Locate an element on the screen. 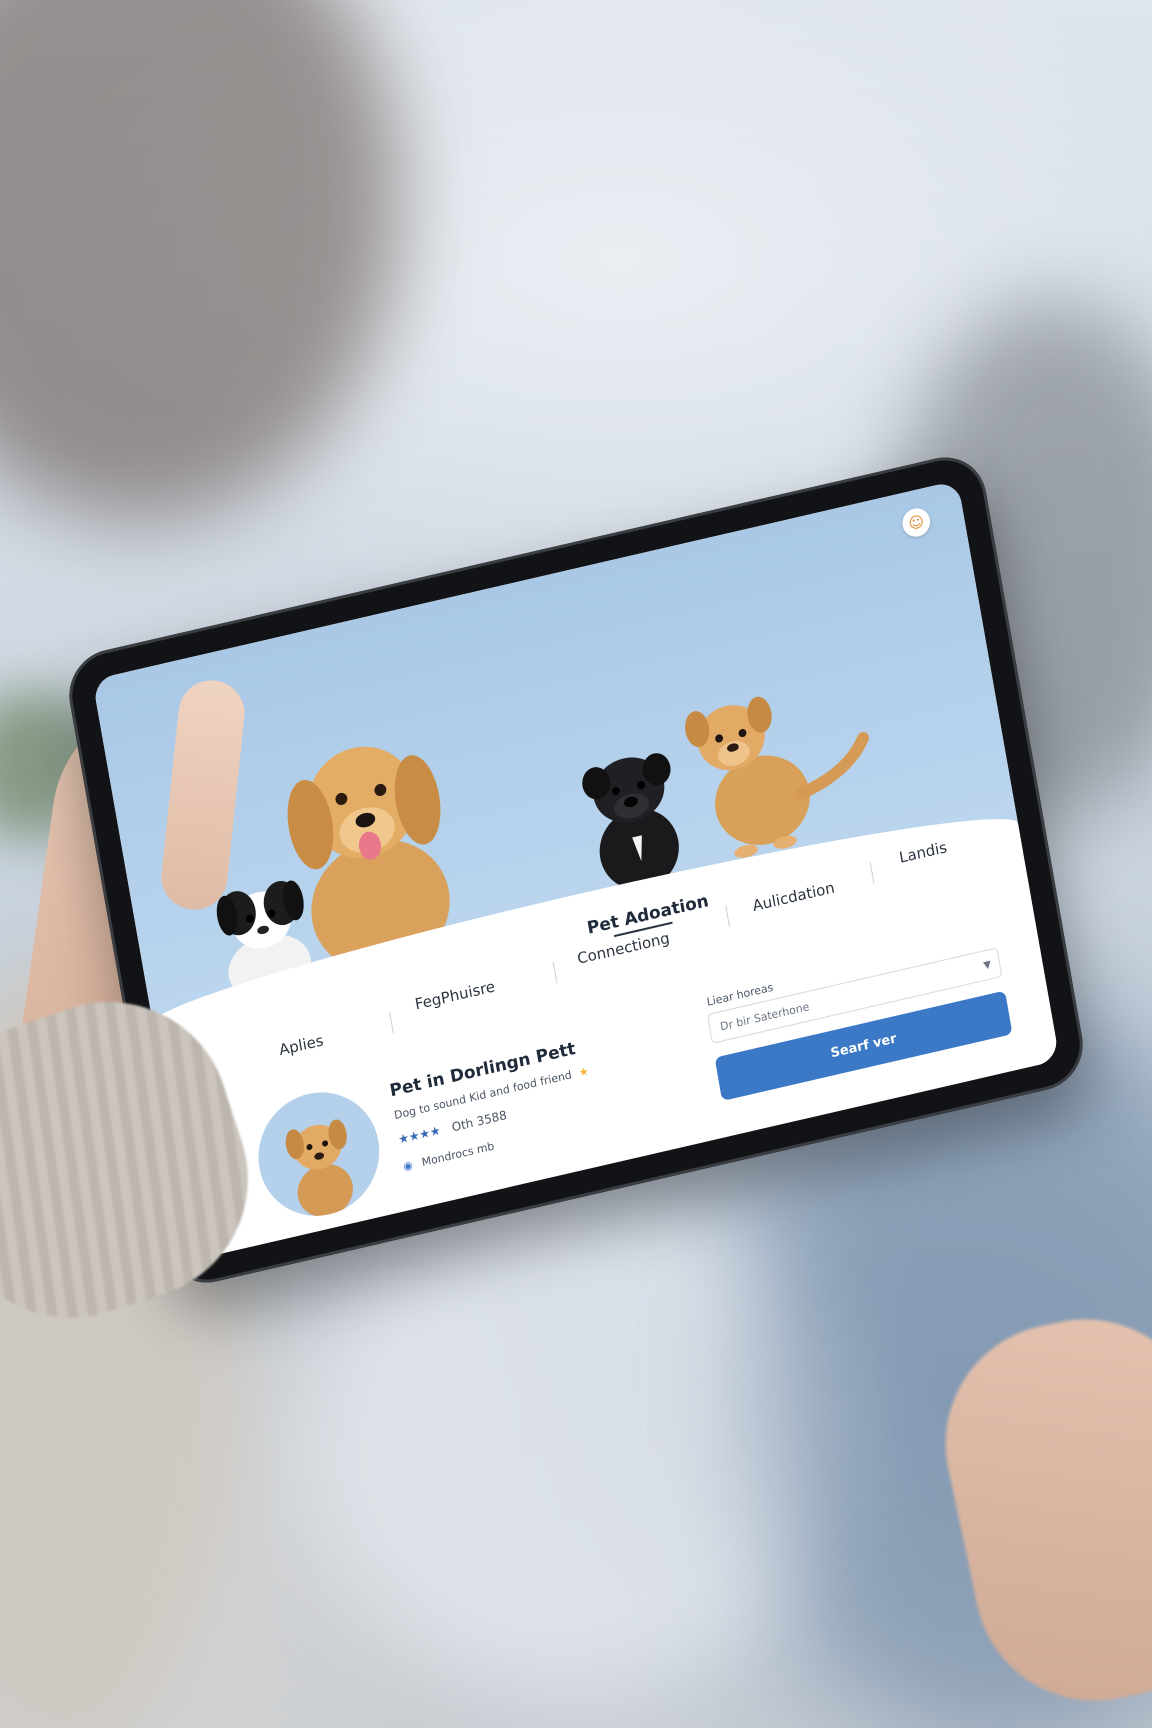 Image resolution: width=1152 pixels, height=1728 pixels. filter-select-value: Dr bir Saterhone is located at coordinates (765, 1017).